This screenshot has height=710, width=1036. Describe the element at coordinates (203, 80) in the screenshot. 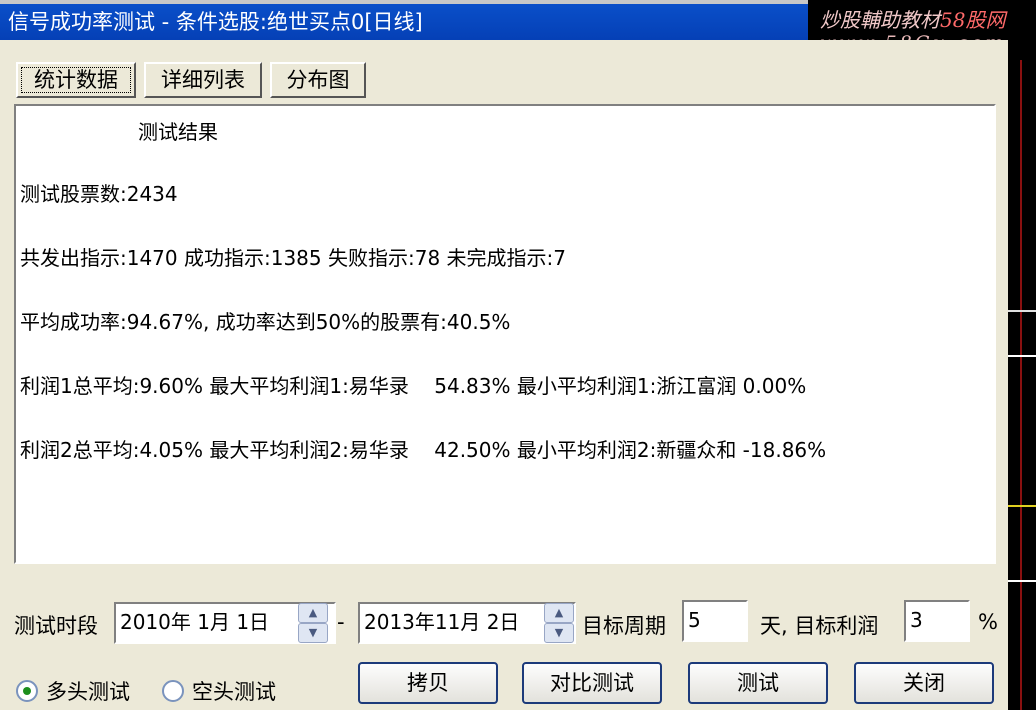

I see `tab-detail-list: 详细列表` at that location.